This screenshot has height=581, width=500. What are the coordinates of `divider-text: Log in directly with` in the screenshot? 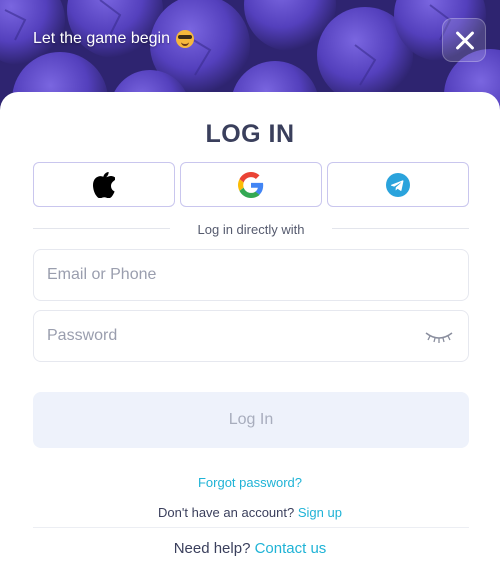 It's located at (251, 229).